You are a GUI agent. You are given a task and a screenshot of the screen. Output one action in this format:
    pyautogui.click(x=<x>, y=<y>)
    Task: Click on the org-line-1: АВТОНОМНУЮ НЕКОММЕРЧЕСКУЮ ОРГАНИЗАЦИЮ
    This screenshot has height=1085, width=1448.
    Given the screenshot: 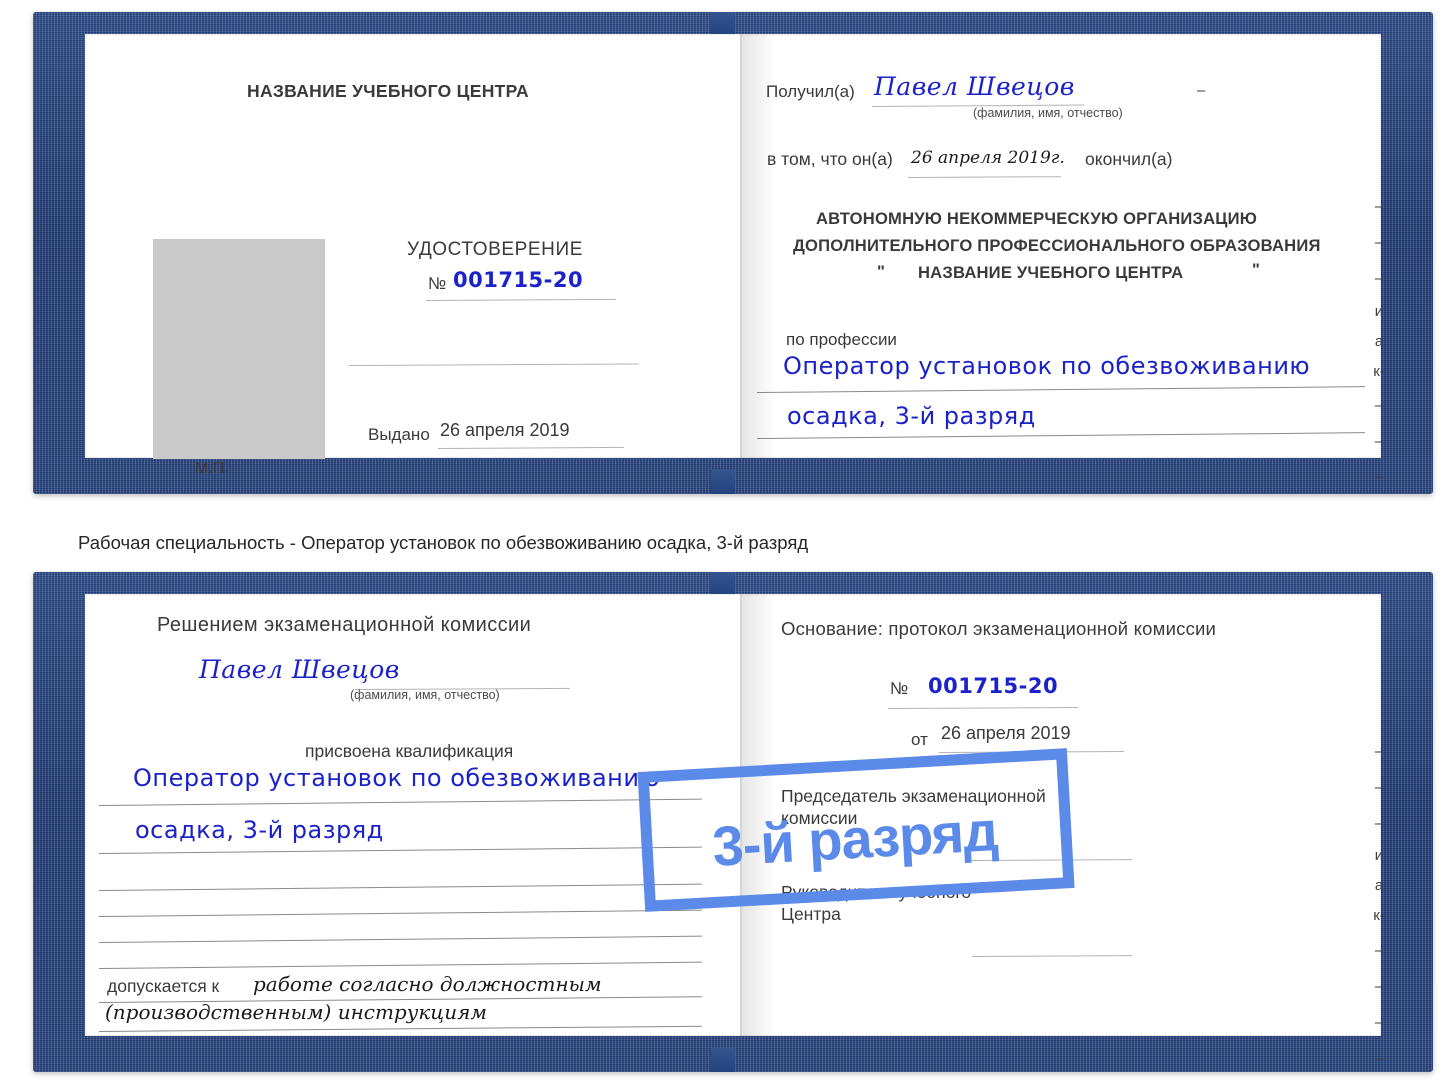 What is the action you would take?
    pyautogui.click(x=1037, y=218)
    